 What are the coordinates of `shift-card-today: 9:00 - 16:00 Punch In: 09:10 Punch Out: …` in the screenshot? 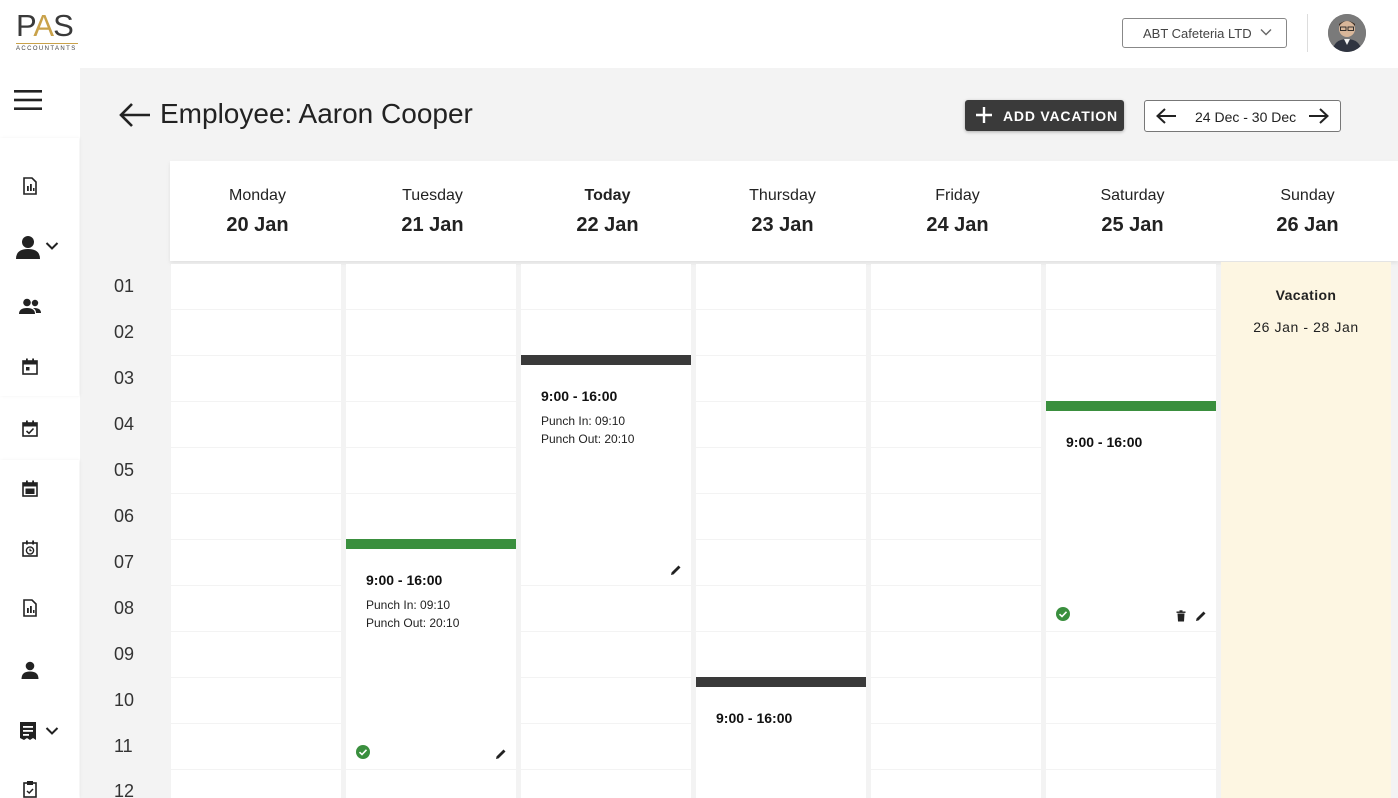 It's located at (606, 470).